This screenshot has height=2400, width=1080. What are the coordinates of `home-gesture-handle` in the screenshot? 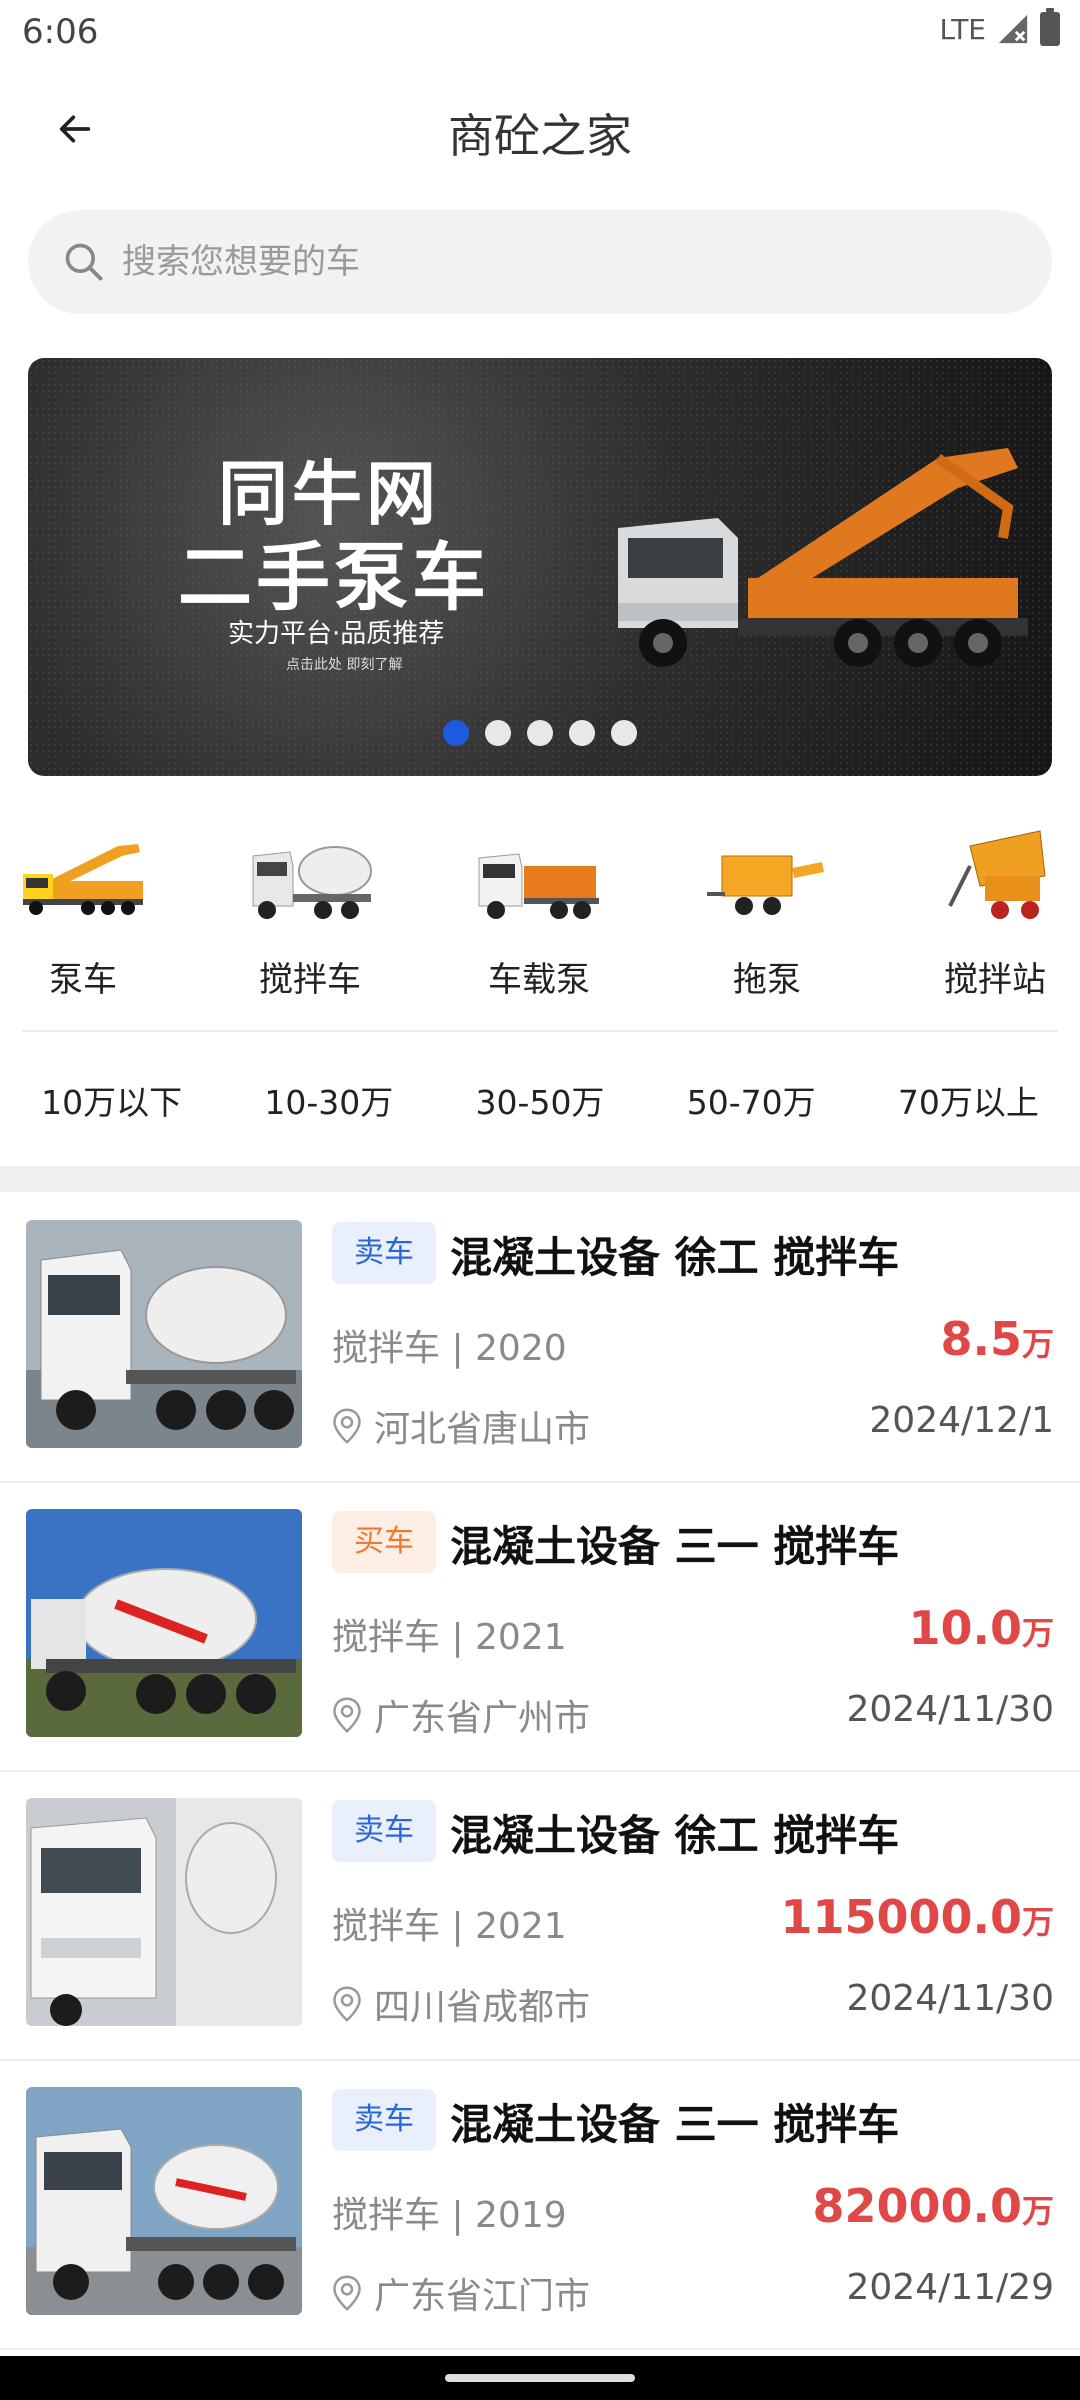 It's located at (540, 2378).